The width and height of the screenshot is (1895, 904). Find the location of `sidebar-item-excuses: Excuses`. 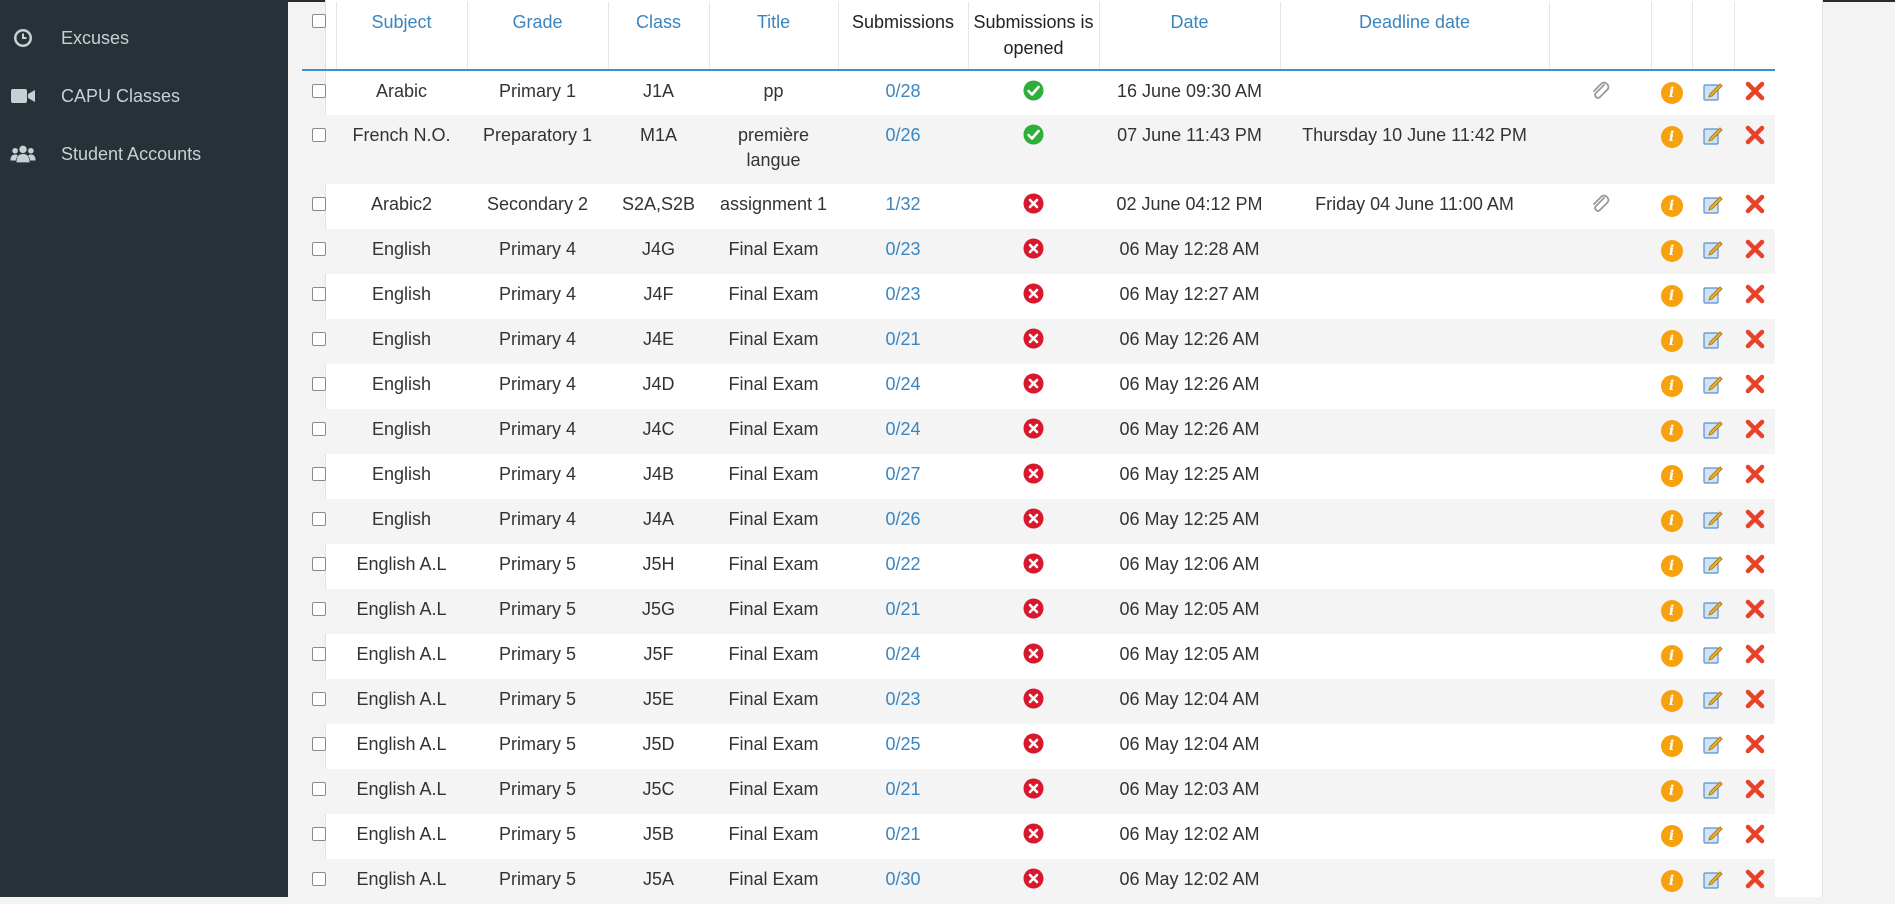

sidebar-item-excuses: Excuses is located at coordinates (144, 38).